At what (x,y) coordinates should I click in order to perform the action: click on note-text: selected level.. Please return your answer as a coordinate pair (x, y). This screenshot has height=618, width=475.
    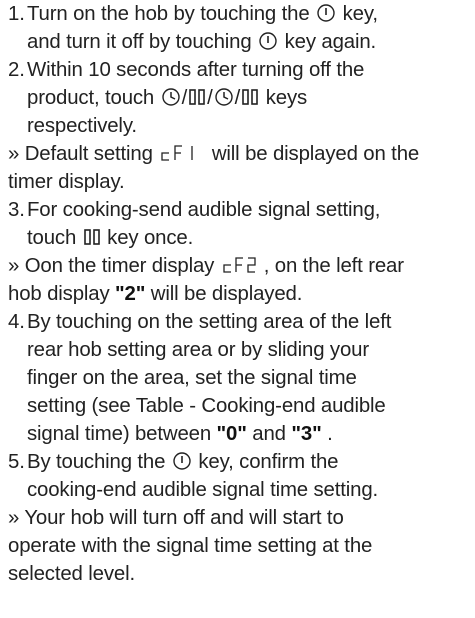
    Looking at the image, I should click on (71, 574).